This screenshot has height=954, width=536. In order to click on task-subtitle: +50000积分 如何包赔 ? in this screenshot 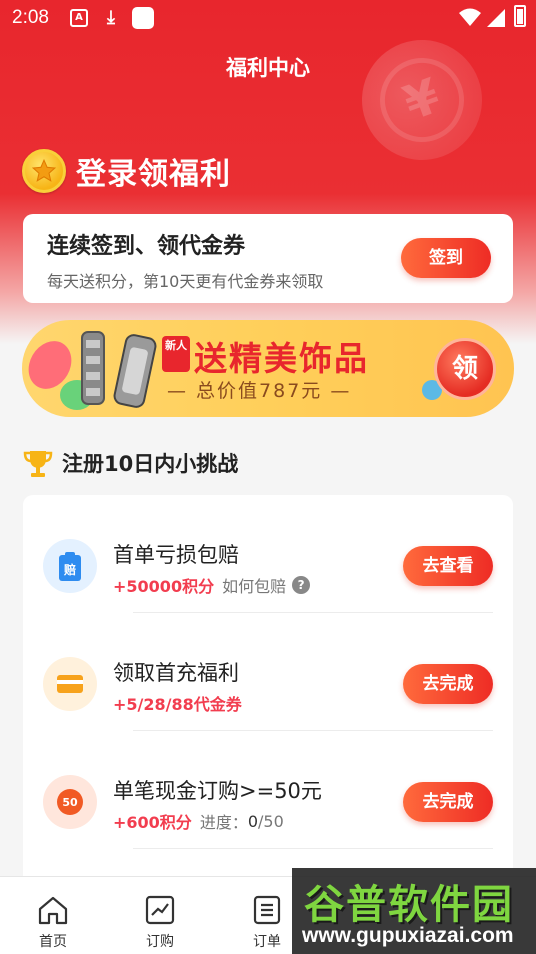, I will do `click(212, 585)`.